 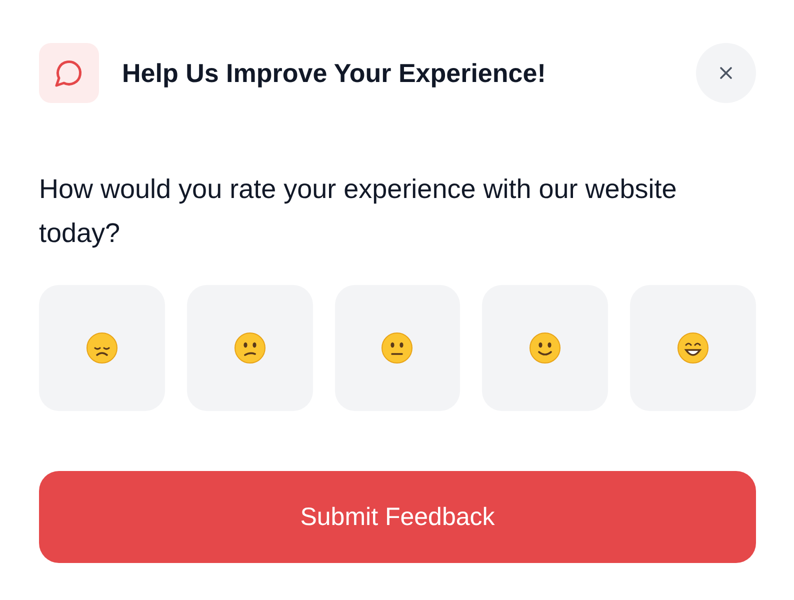 What do you see at coordinates (397, 517) in the screenshot?
I see `submit-button: Submit Feedback` at bounding box center [397, 517].